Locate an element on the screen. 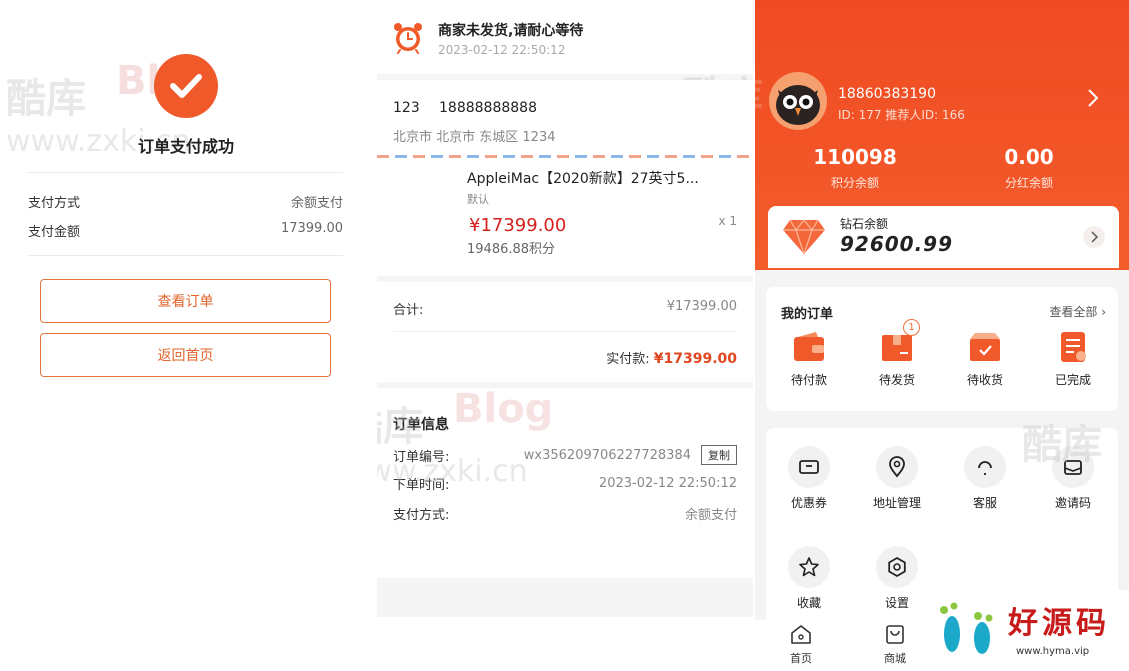  owl-avatar-icon is located at coordinates (798, 105).